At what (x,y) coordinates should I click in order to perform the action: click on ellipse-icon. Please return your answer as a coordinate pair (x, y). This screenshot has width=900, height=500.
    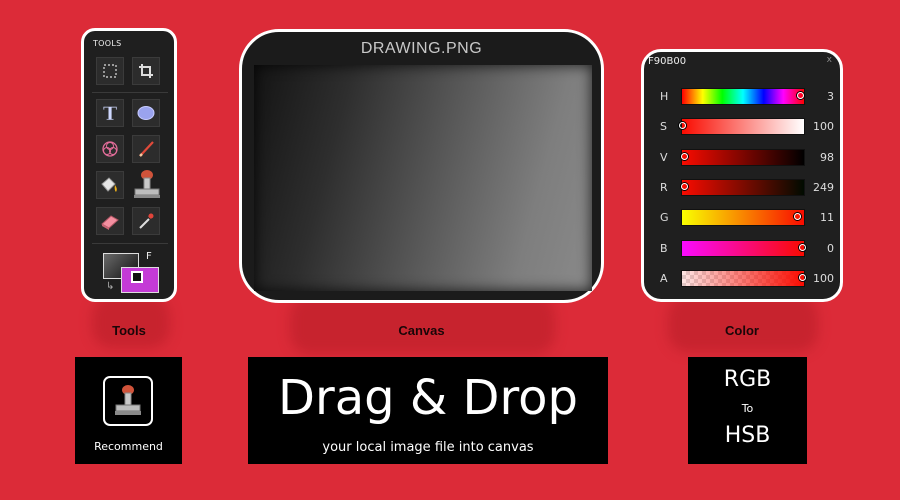
    Looking at the image, I should click on (146, 113).